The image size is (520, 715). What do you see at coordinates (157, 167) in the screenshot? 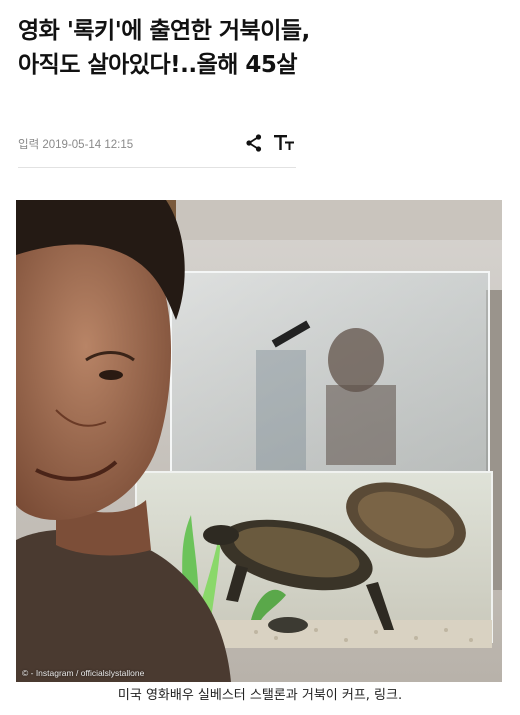
I see `meta-divider` at bounding box center [157, 167].